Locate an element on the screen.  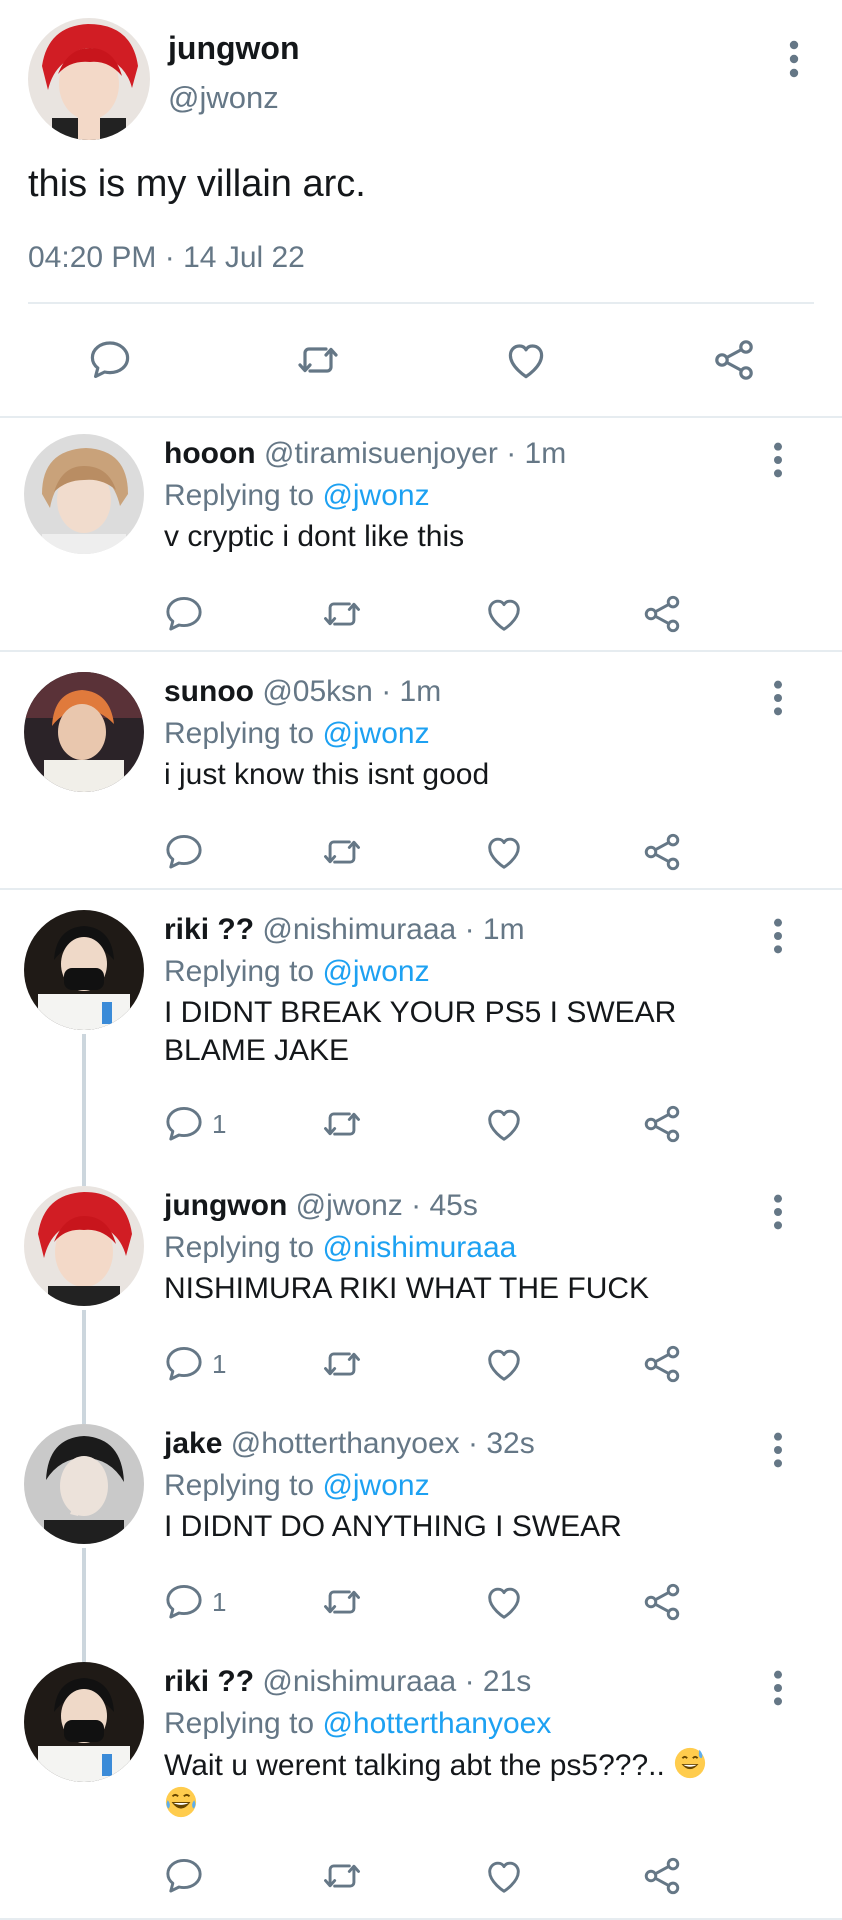
tweet-date: 14 Jul 22 is located at coordinates (244, 257).